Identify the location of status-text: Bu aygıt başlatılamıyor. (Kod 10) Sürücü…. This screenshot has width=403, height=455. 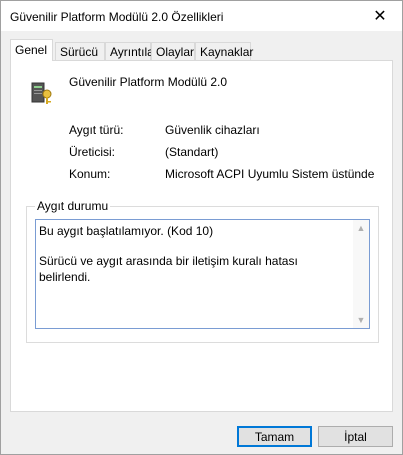
(194, 261).